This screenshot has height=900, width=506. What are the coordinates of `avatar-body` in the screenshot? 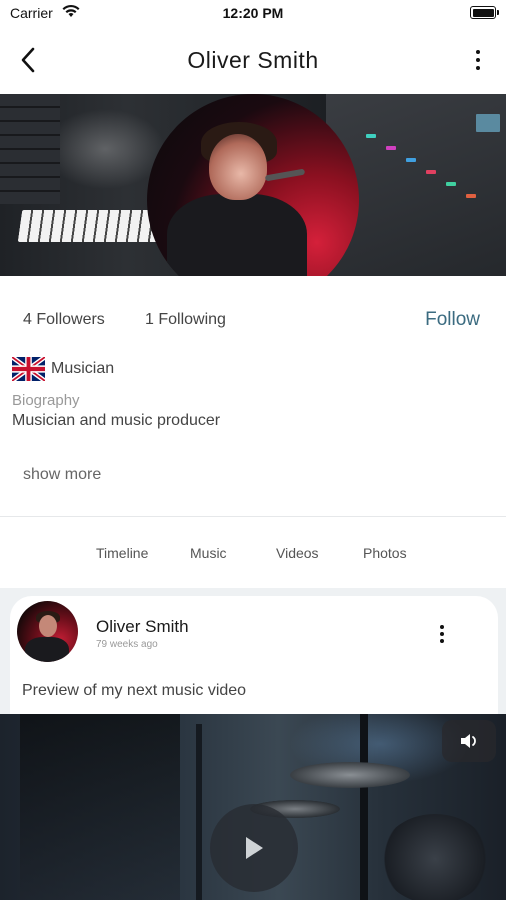 It's located at (237, 235).